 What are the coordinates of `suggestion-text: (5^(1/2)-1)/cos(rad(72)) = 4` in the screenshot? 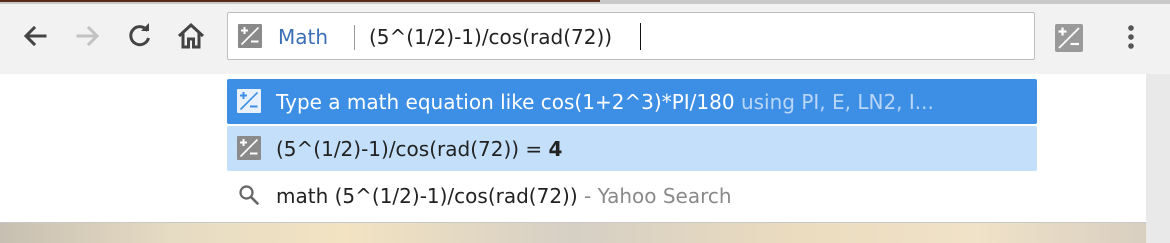 It's located at (419, 149).